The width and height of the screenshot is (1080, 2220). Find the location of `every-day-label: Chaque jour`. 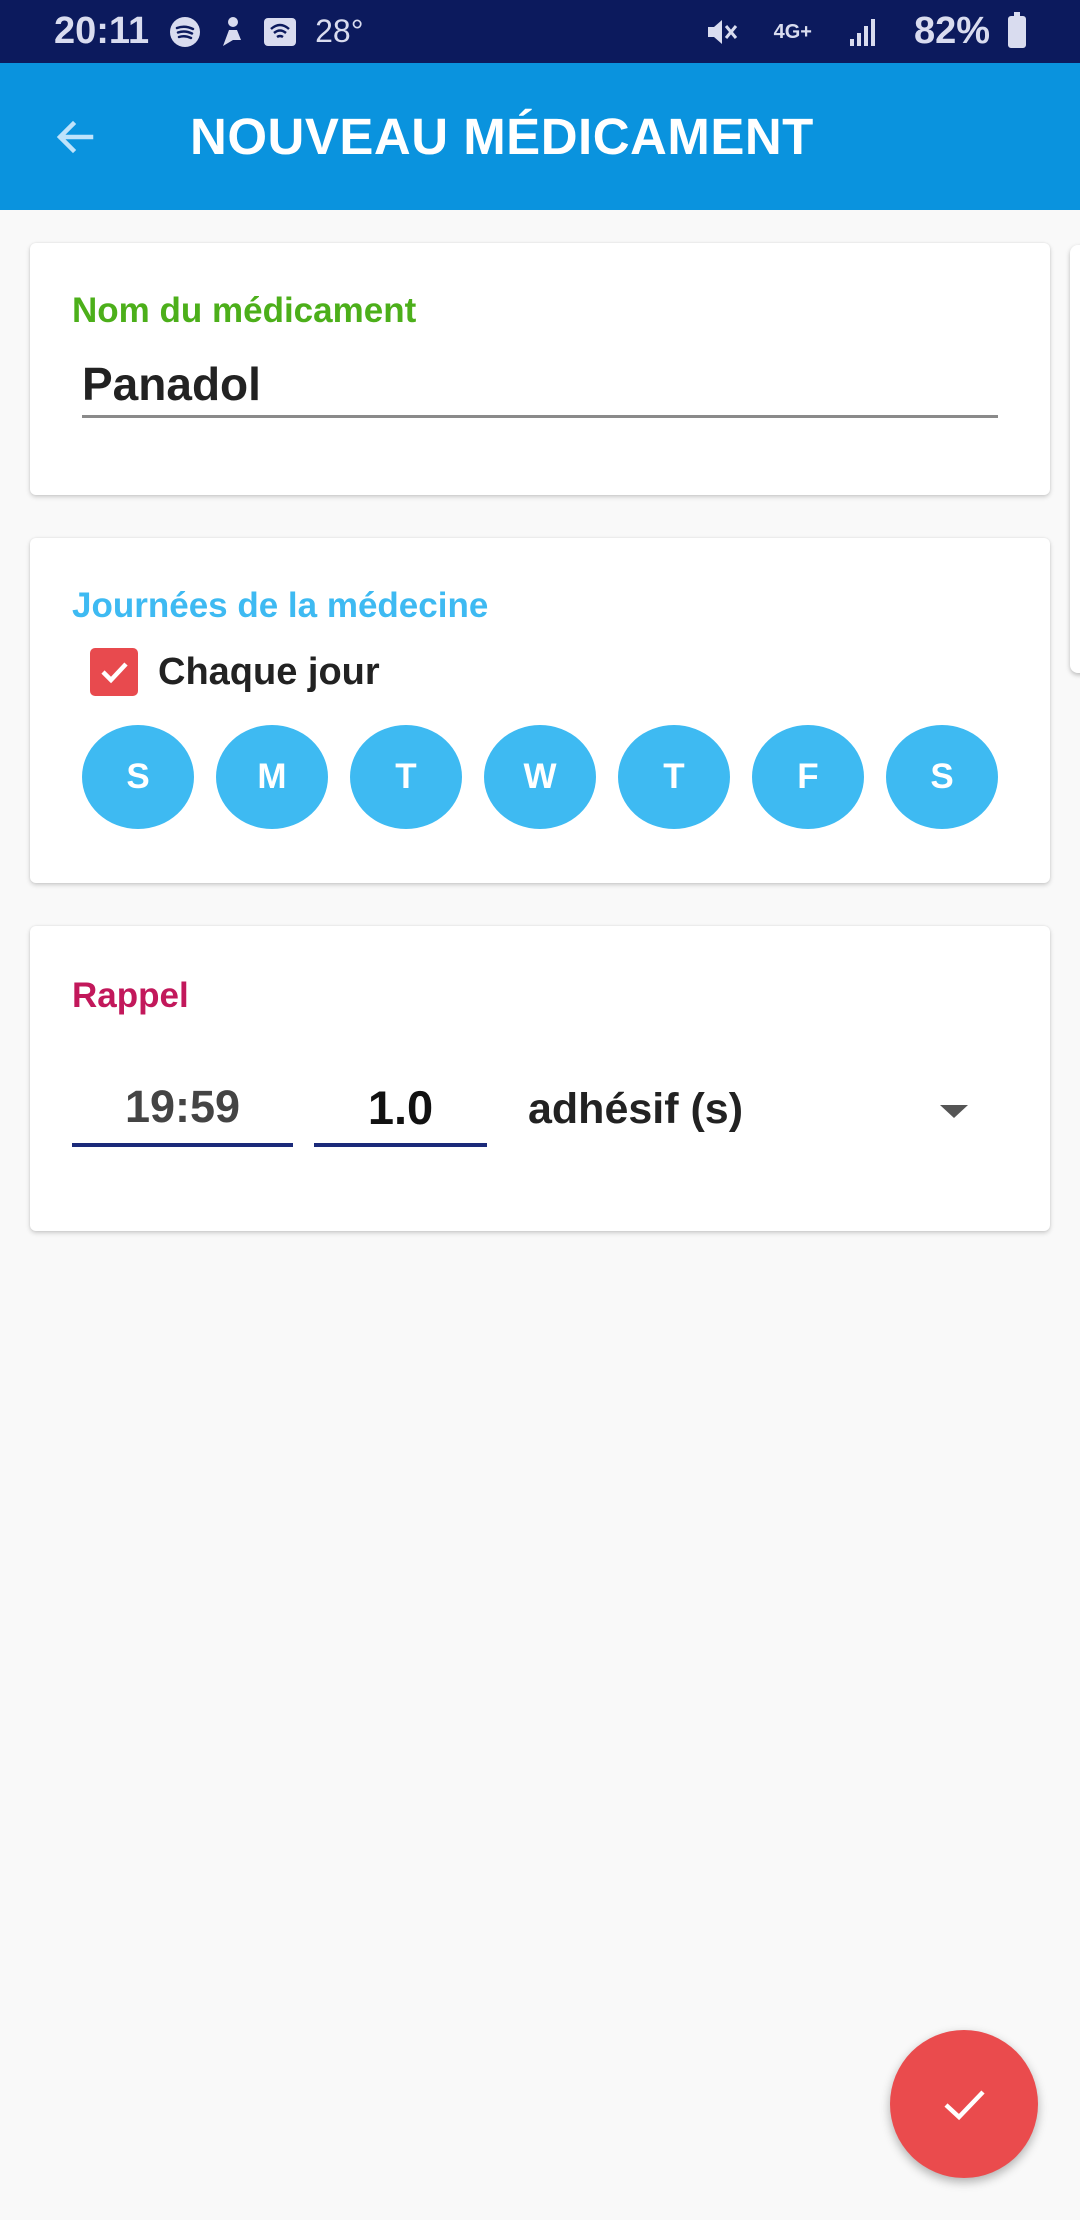

every-day-label: Chaque jour is located at coordinates (269, 671).